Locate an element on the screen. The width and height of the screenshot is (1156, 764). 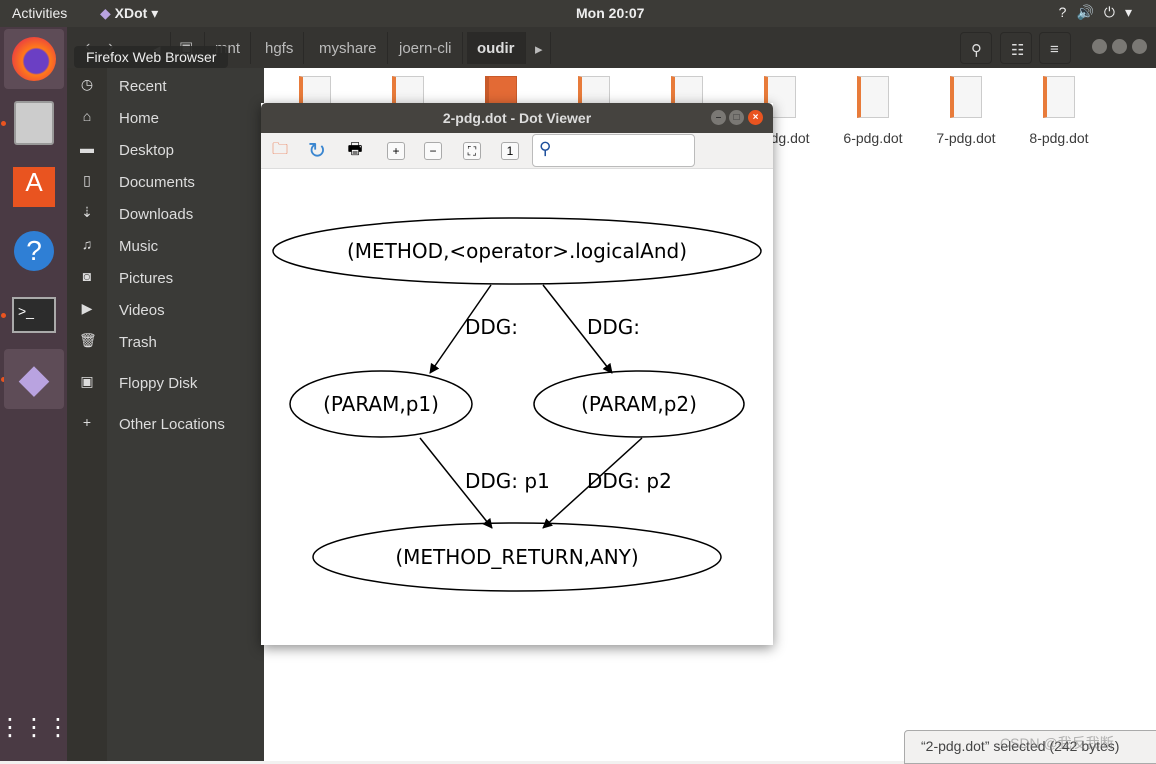
minus-icon: − is located at coordinates (433, 151).